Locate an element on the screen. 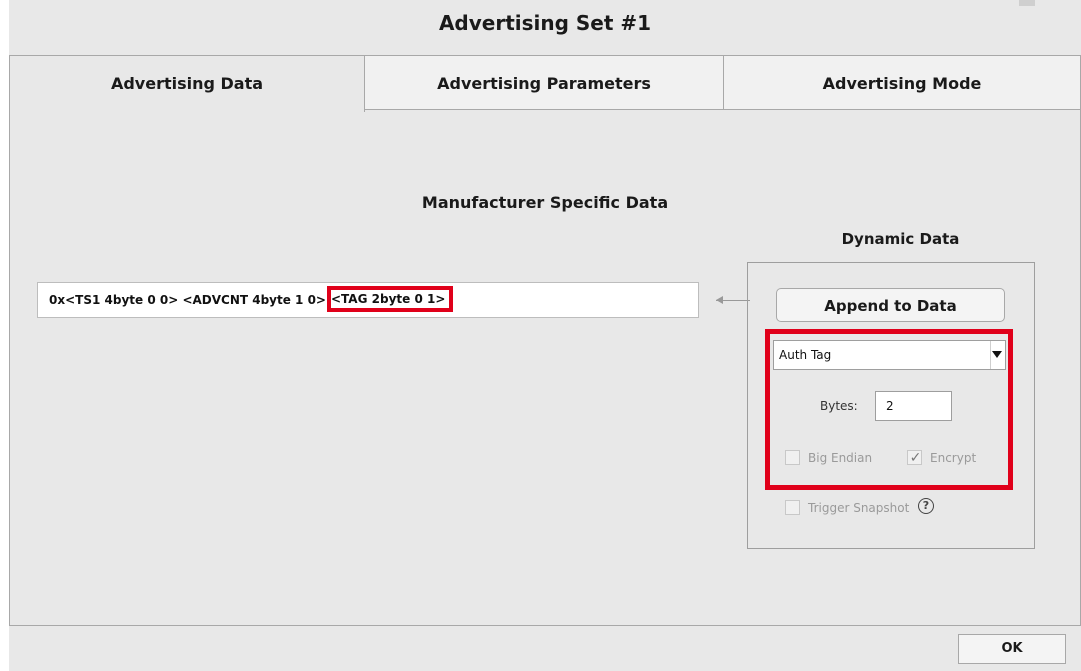 The image size is (1081, 671). data-prefix: 0x is located at coordinates (57, 300).